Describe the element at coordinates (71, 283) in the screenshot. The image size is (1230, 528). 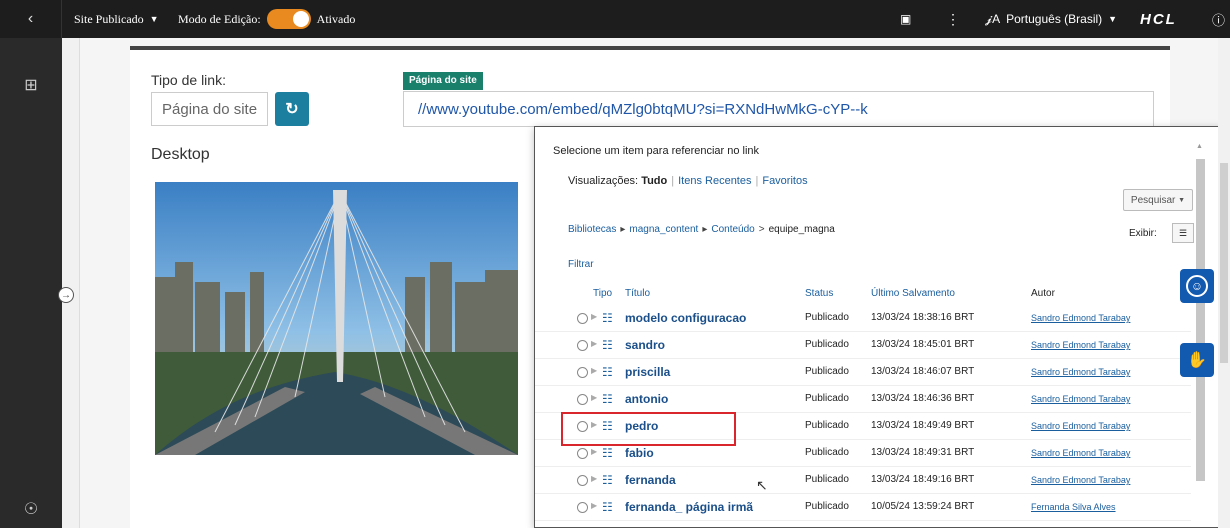
I see `left-gutter` at that location.